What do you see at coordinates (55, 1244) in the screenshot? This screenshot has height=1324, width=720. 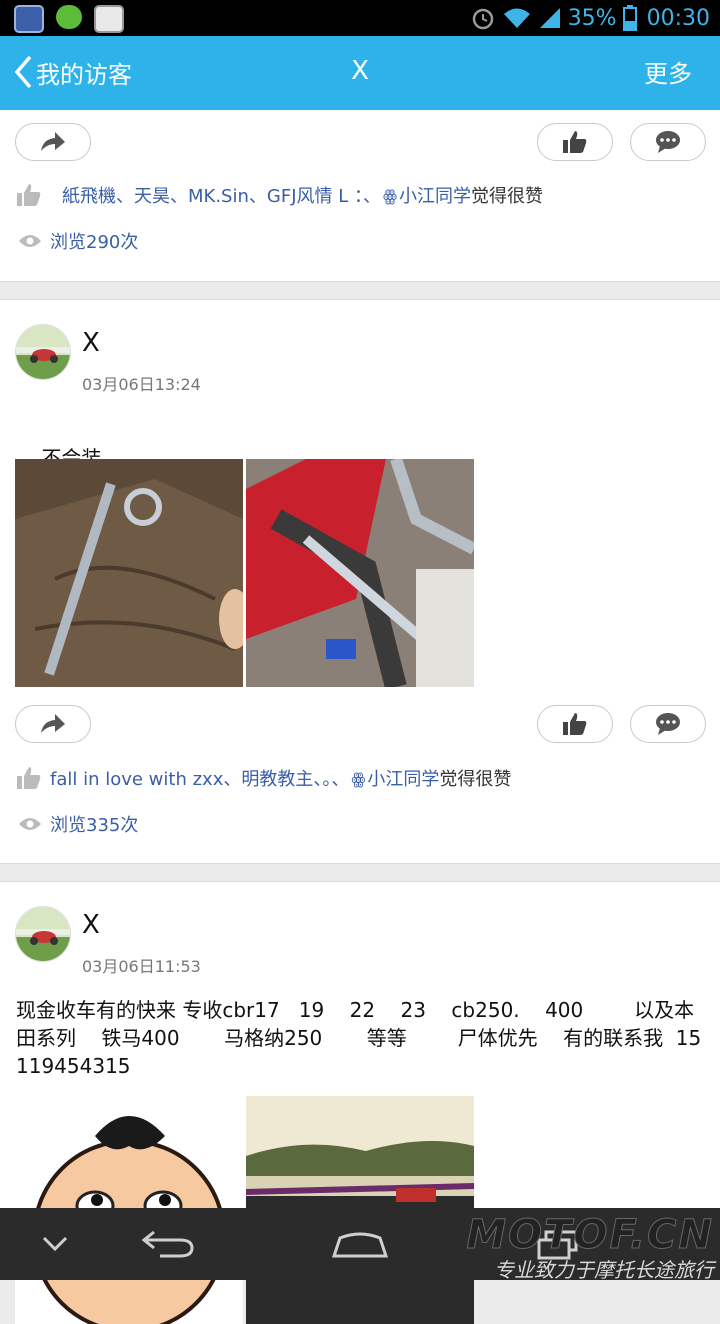 I see `nav-down-icon` at bounding box center [55, 1244].